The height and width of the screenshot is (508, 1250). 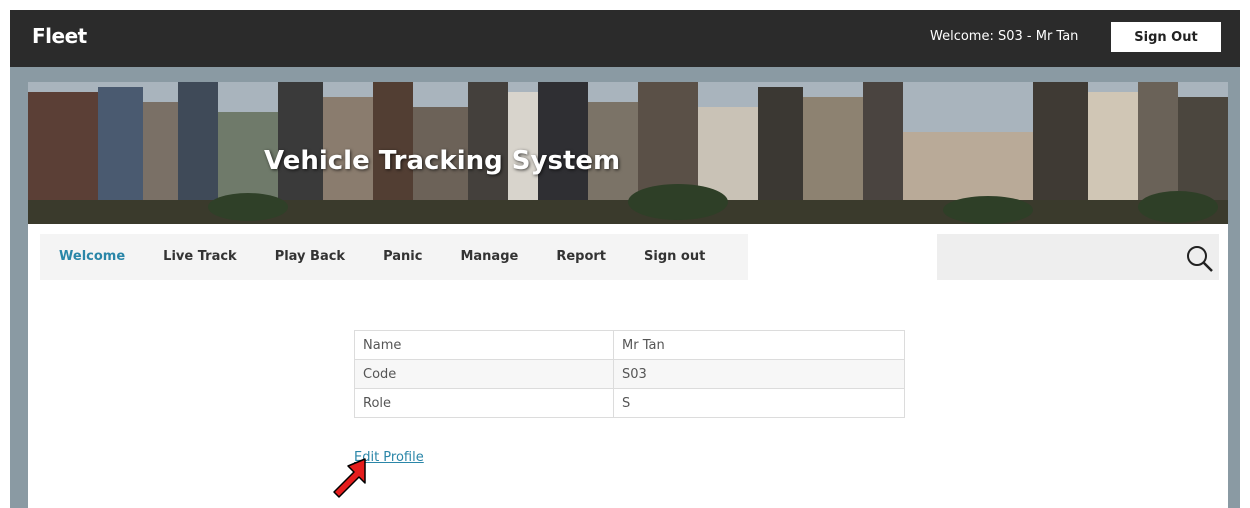 I want to click on search-icon, so click(x=1200, y=259).